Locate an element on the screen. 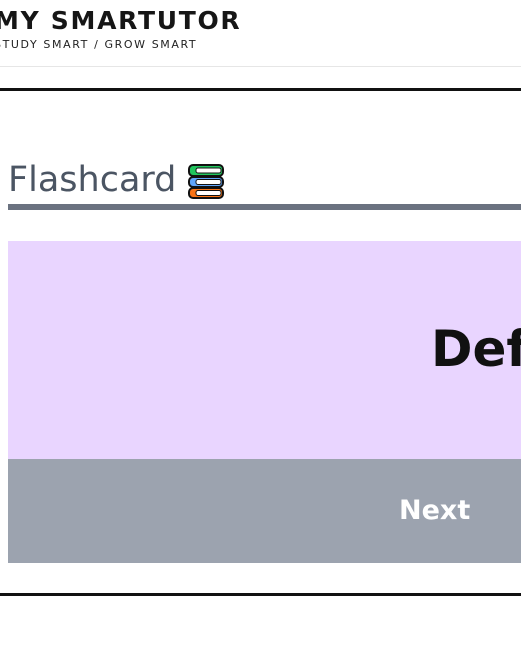 This screenshot has width=521, height=651. next-button-label: Next is located at coordinates (435, 510).